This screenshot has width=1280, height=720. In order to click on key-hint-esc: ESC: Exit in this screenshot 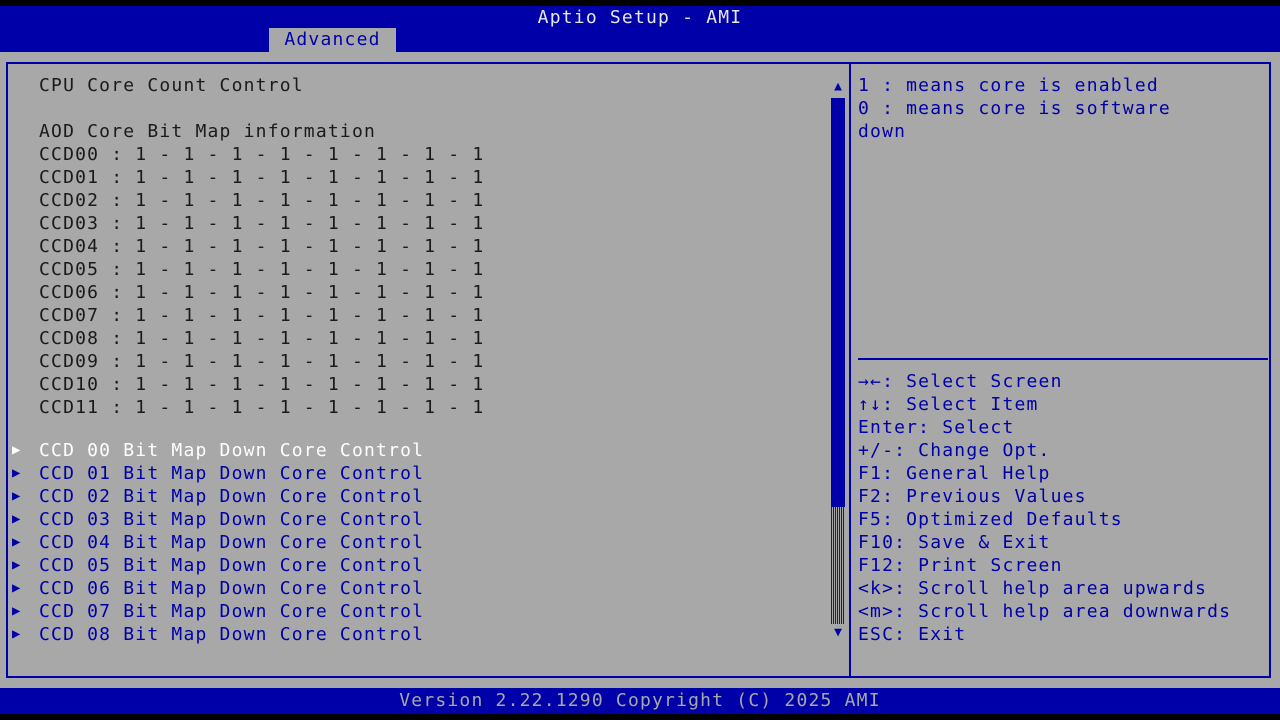, I will do `click(912, 634)`.